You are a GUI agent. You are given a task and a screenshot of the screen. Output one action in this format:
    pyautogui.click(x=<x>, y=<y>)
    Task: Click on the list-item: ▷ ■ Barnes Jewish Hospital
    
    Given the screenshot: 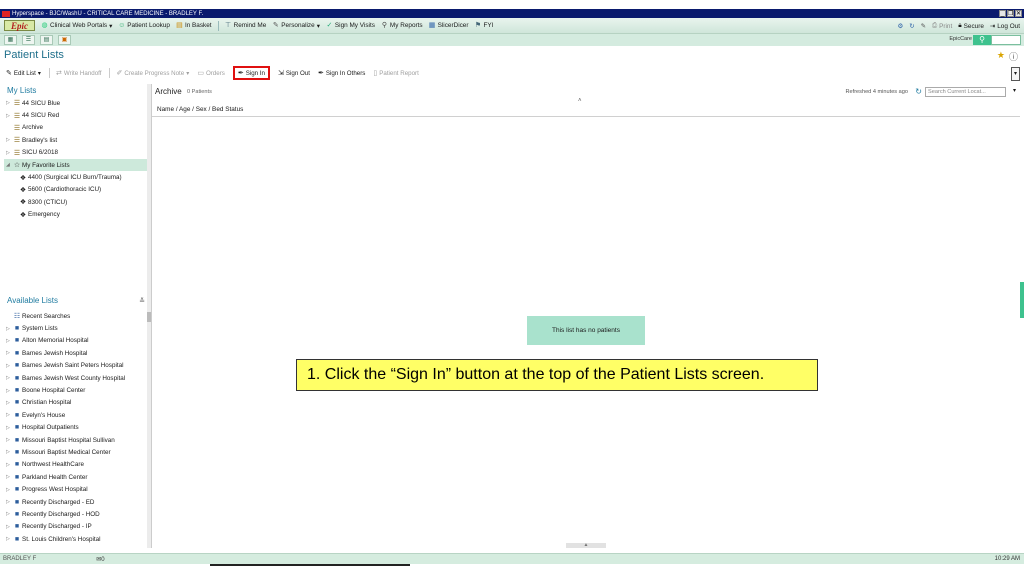 What is the action you would take?
    pyautogui.click(x=75, y=353)
    